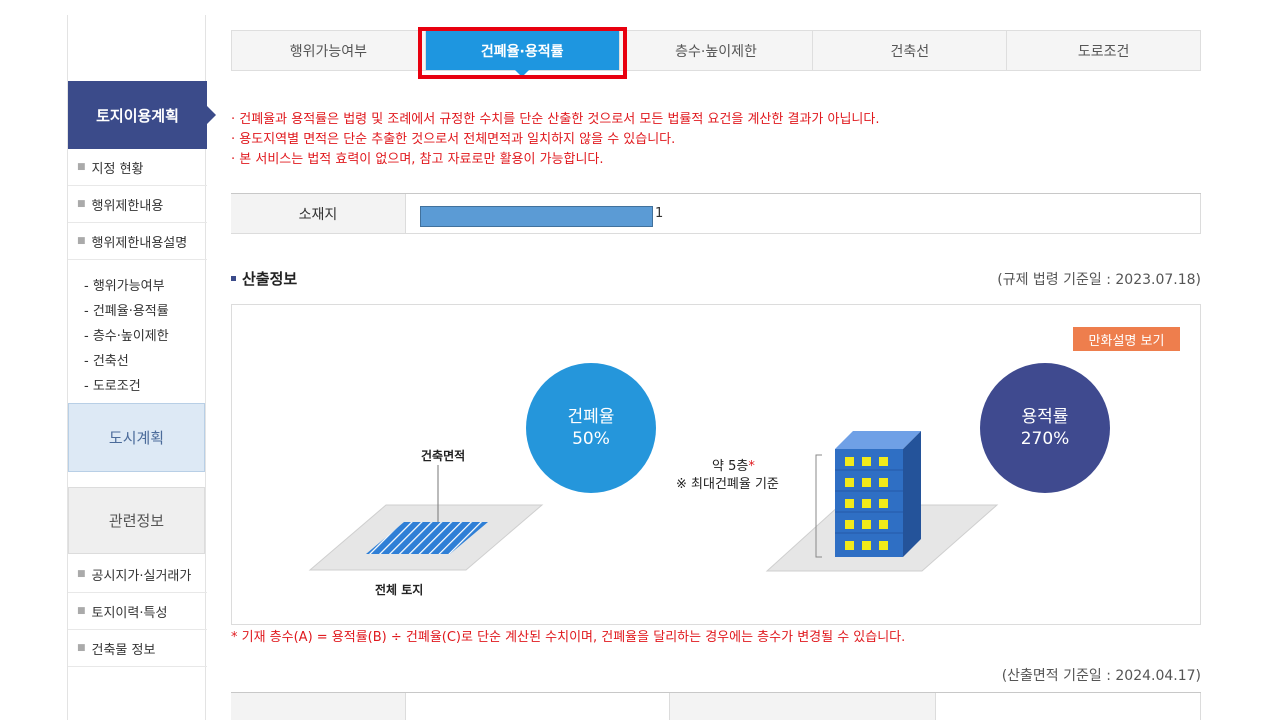 Image resolution: width=1280 pixels, height=720 pixels. I want to click on area-table, so click(716, 706).